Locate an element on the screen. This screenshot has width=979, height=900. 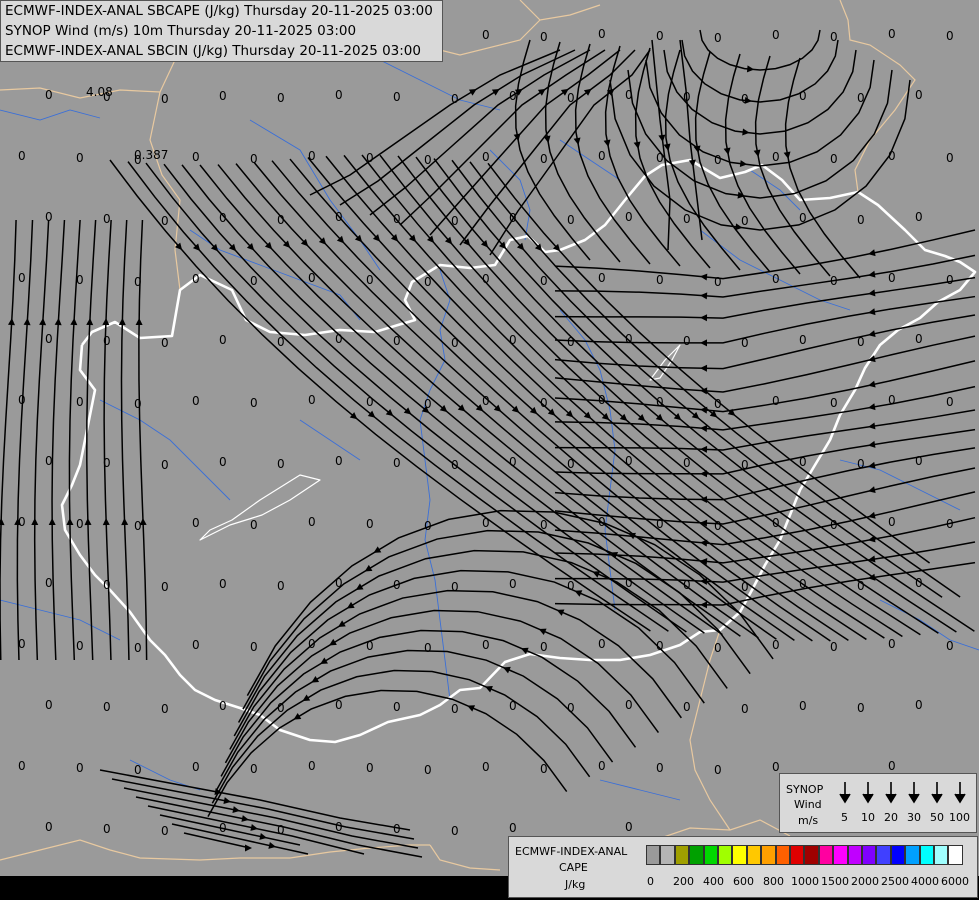
wind-speed-5: 5 is located at coordinates (844, 817).